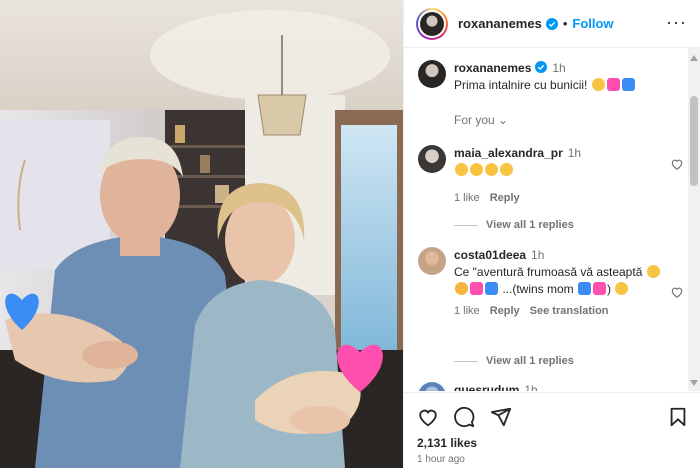  Describe the element at coordinates (694, 219) in the screenshot. I see `comments-scrollbar` at that location.